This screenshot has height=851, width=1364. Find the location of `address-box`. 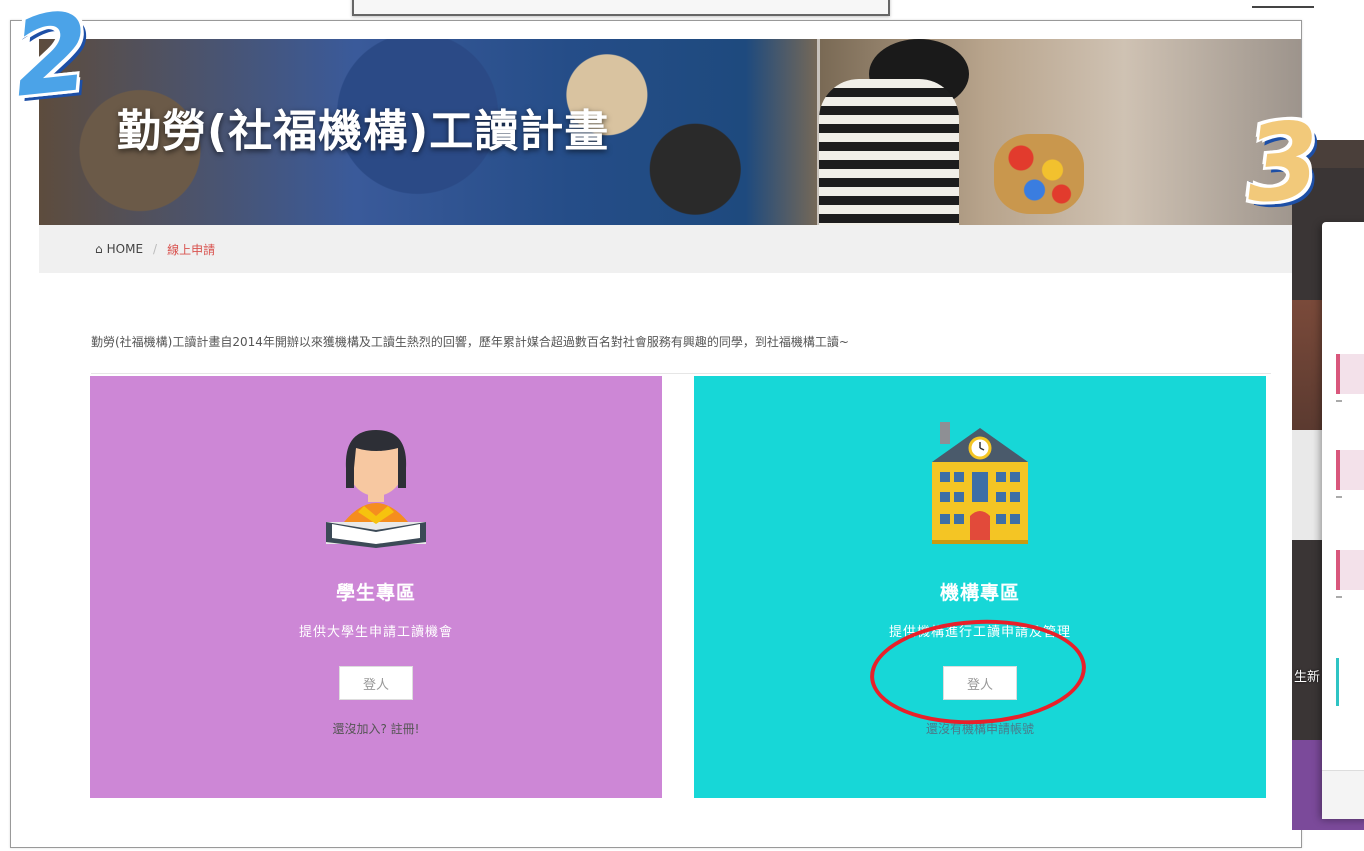

address-box is located at coordinates (621, 8).